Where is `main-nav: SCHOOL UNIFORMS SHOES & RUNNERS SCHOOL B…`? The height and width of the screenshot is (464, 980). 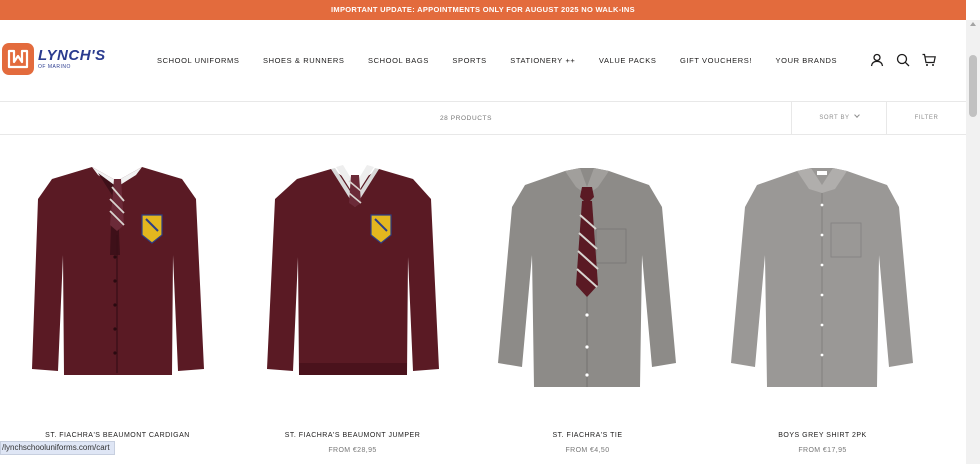 main-nav: SCHOOL UNIFORMS SHOES & RUNNERS SCHOOL B… is located at coordinates (509, 60).